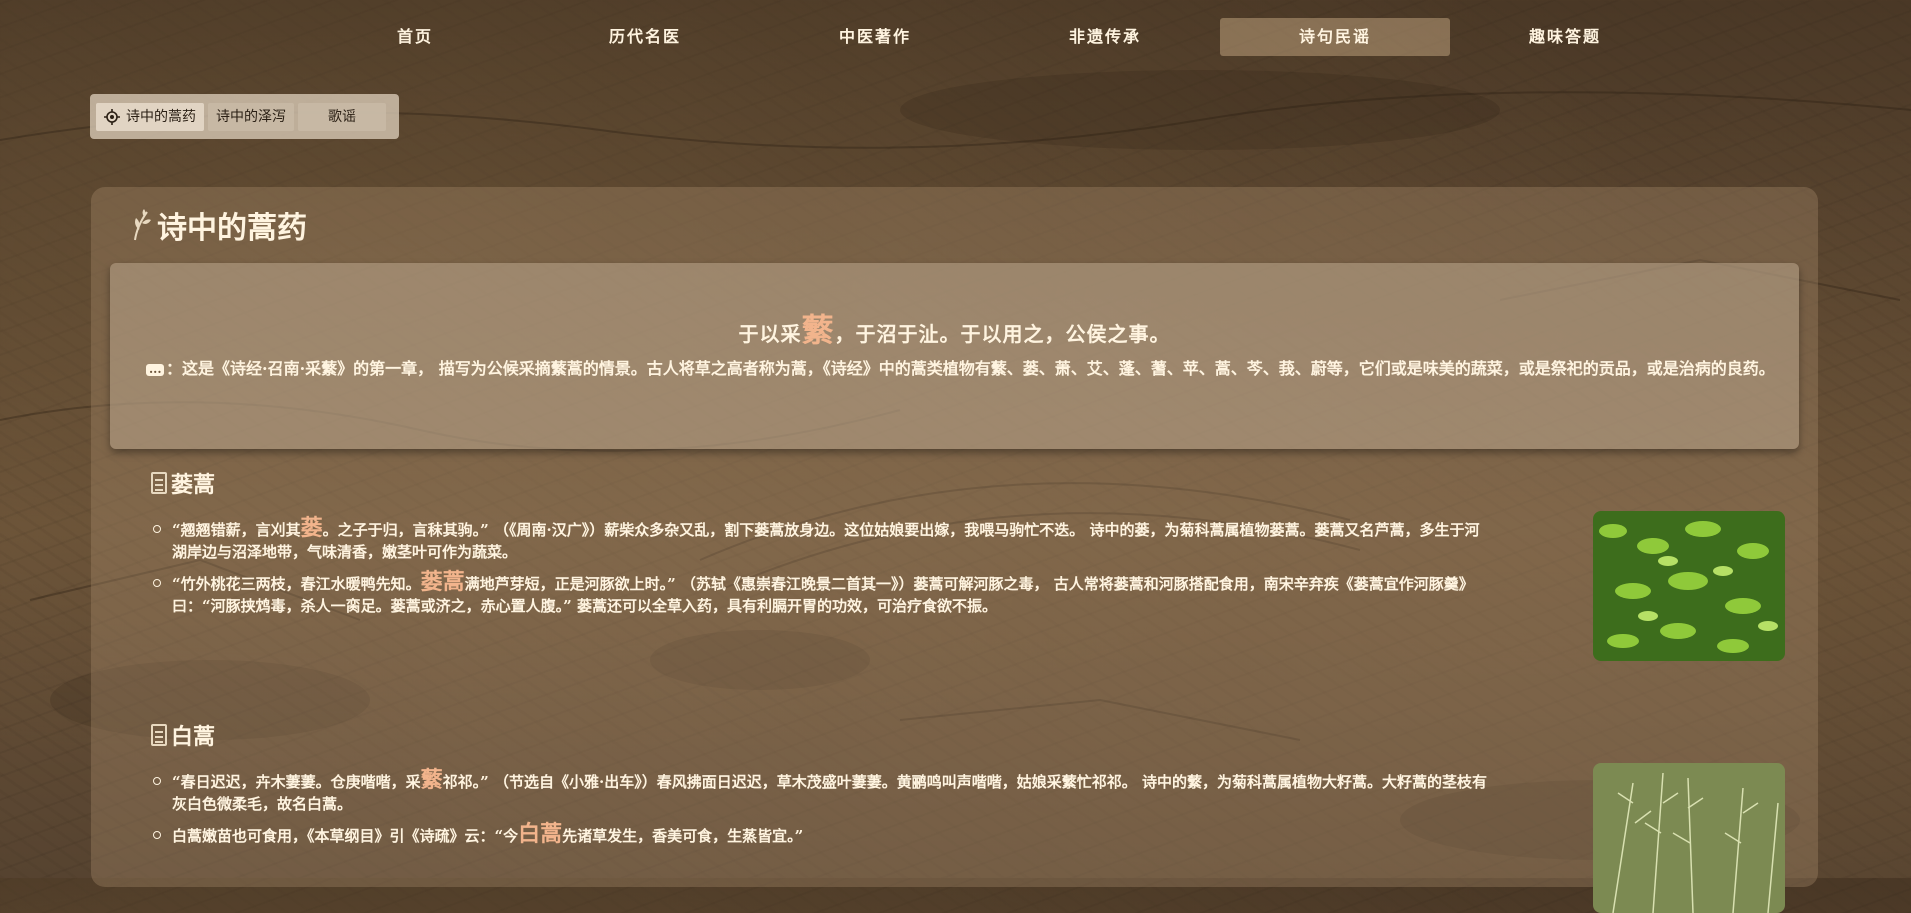  I want to click on item-text: “春日迟迟，卉木萋萋。仓庚喈喈，采, so click(296, 782).